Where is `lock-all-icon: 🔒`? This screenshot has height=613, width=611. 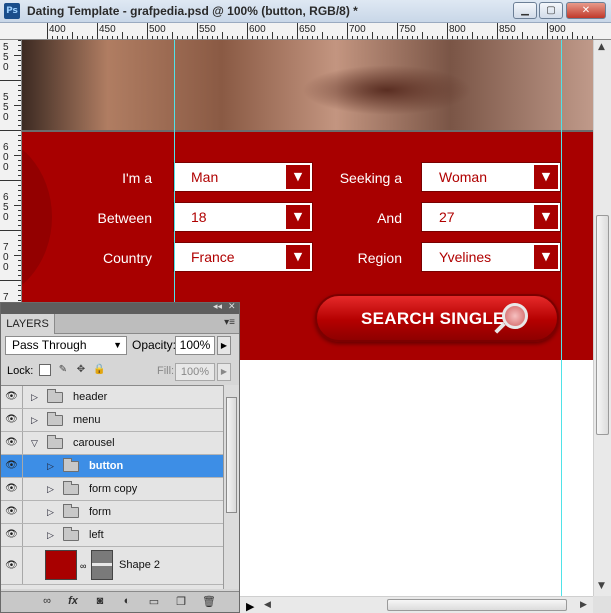 lock-all-icon: 🔒 is located at coordinates (99, 370).